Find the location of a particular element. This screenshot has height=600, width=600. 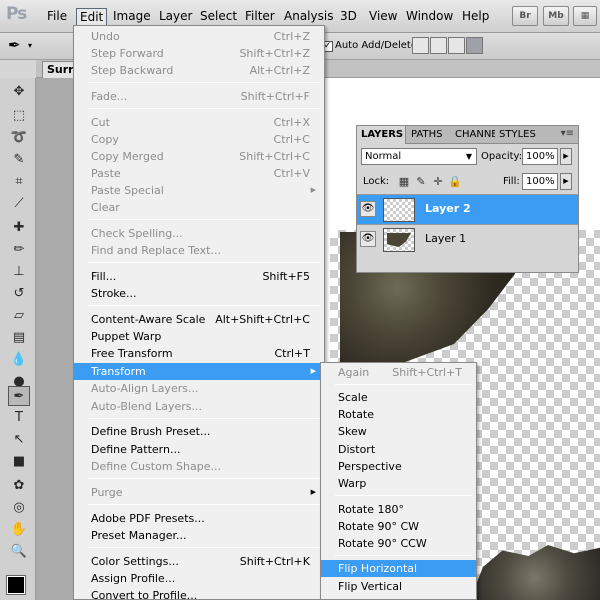

menu-item-content-aware-scale: Content-Aware Scale Alt+Shift+Ctrl+C is located at coordinates (199, 319).